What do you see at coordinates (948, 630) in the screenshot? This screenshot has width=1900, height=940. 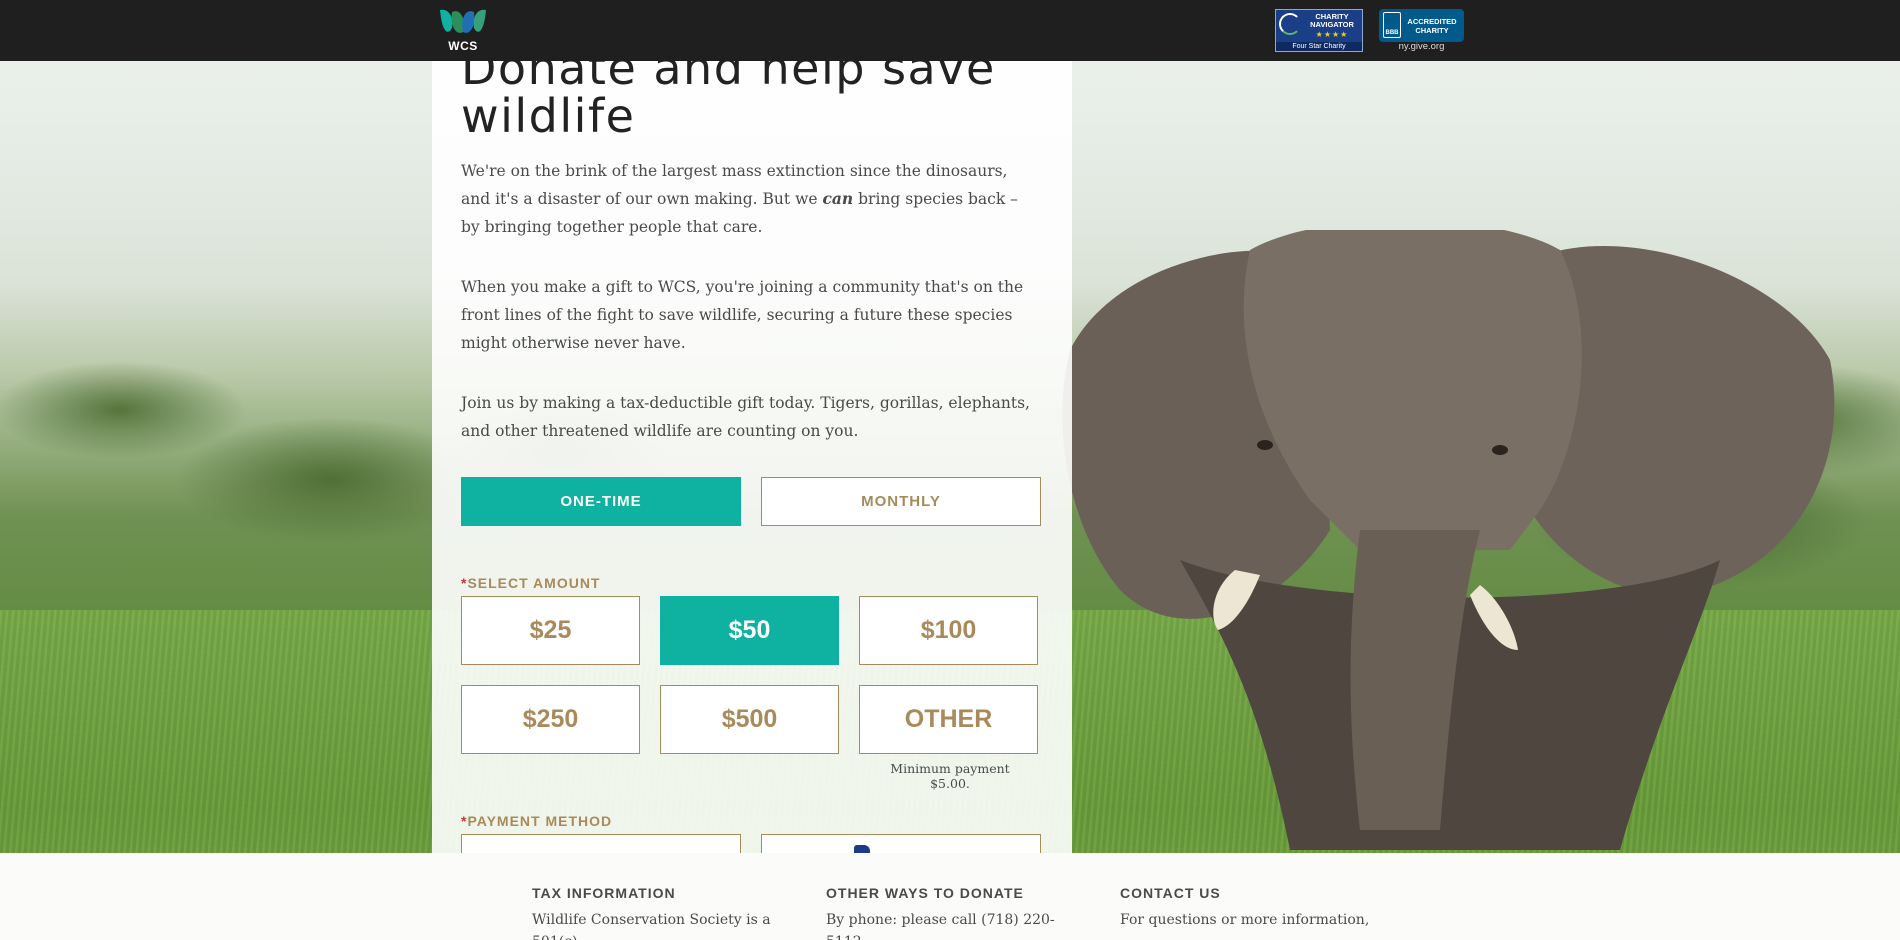 I see `amount-100-button: $100` at bounding box center [948, 630].